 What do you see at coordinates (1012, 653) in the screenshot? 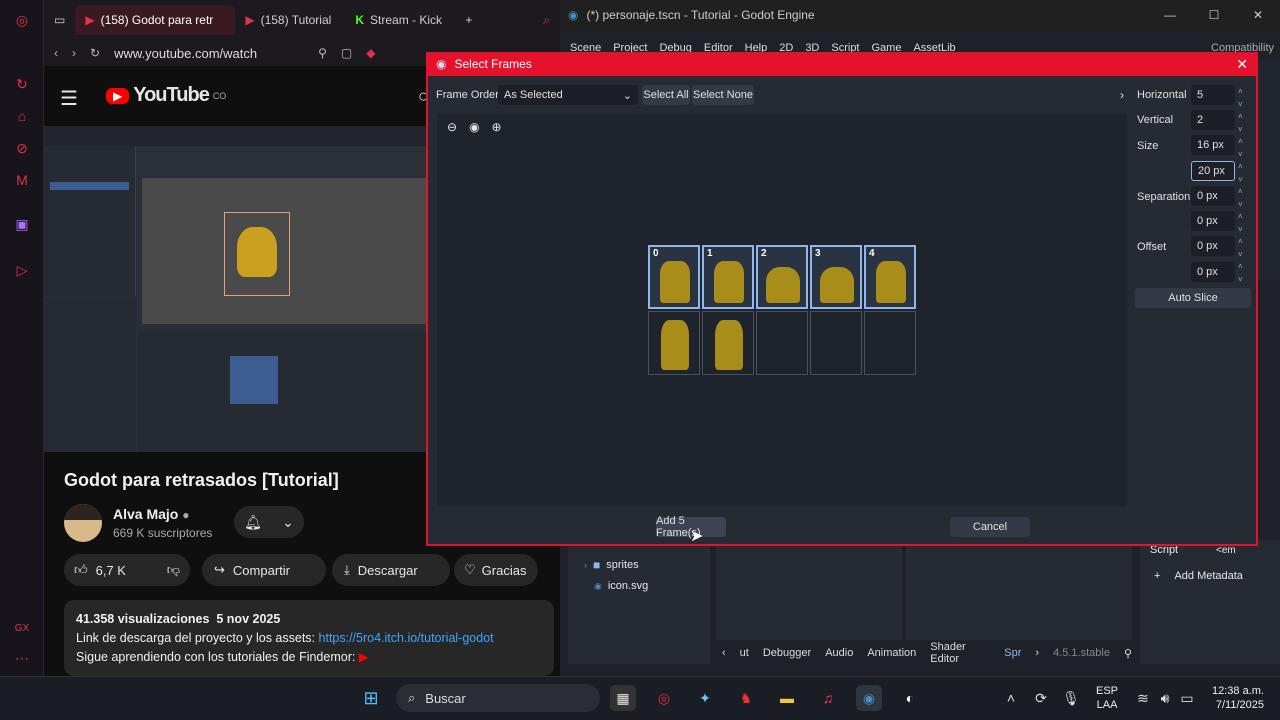
I see `tab-spriteframes: Spr` at bounding box center [1012, 653].